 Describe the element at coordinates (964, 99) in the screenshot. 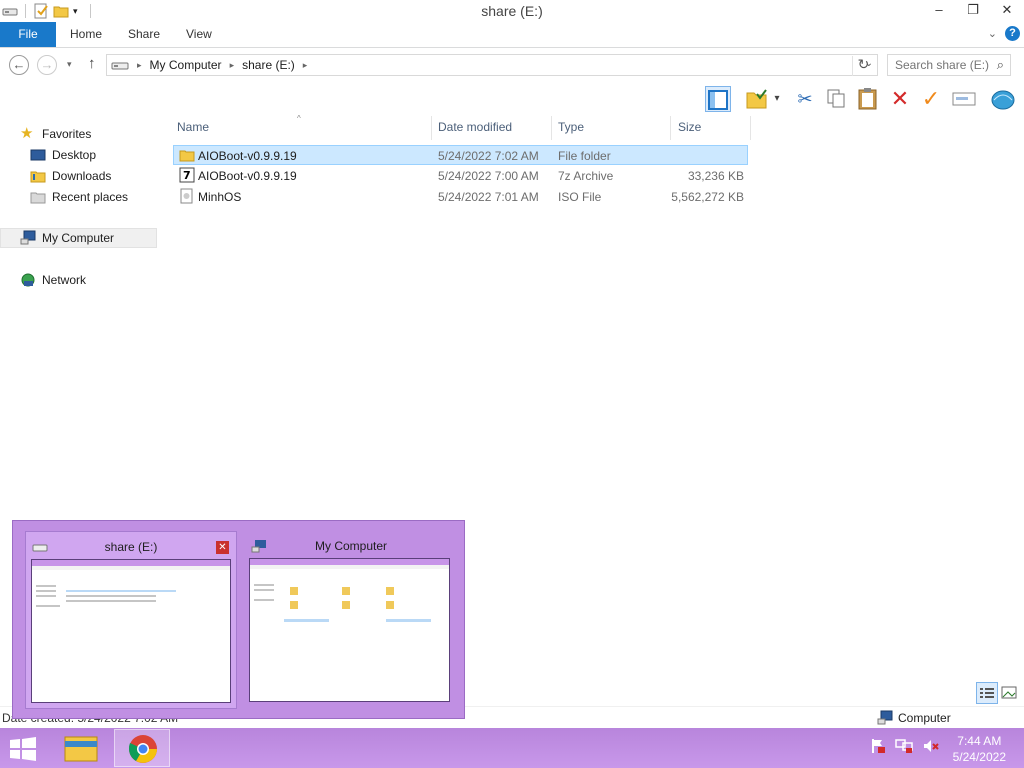

I see `rename-icon` at that location.